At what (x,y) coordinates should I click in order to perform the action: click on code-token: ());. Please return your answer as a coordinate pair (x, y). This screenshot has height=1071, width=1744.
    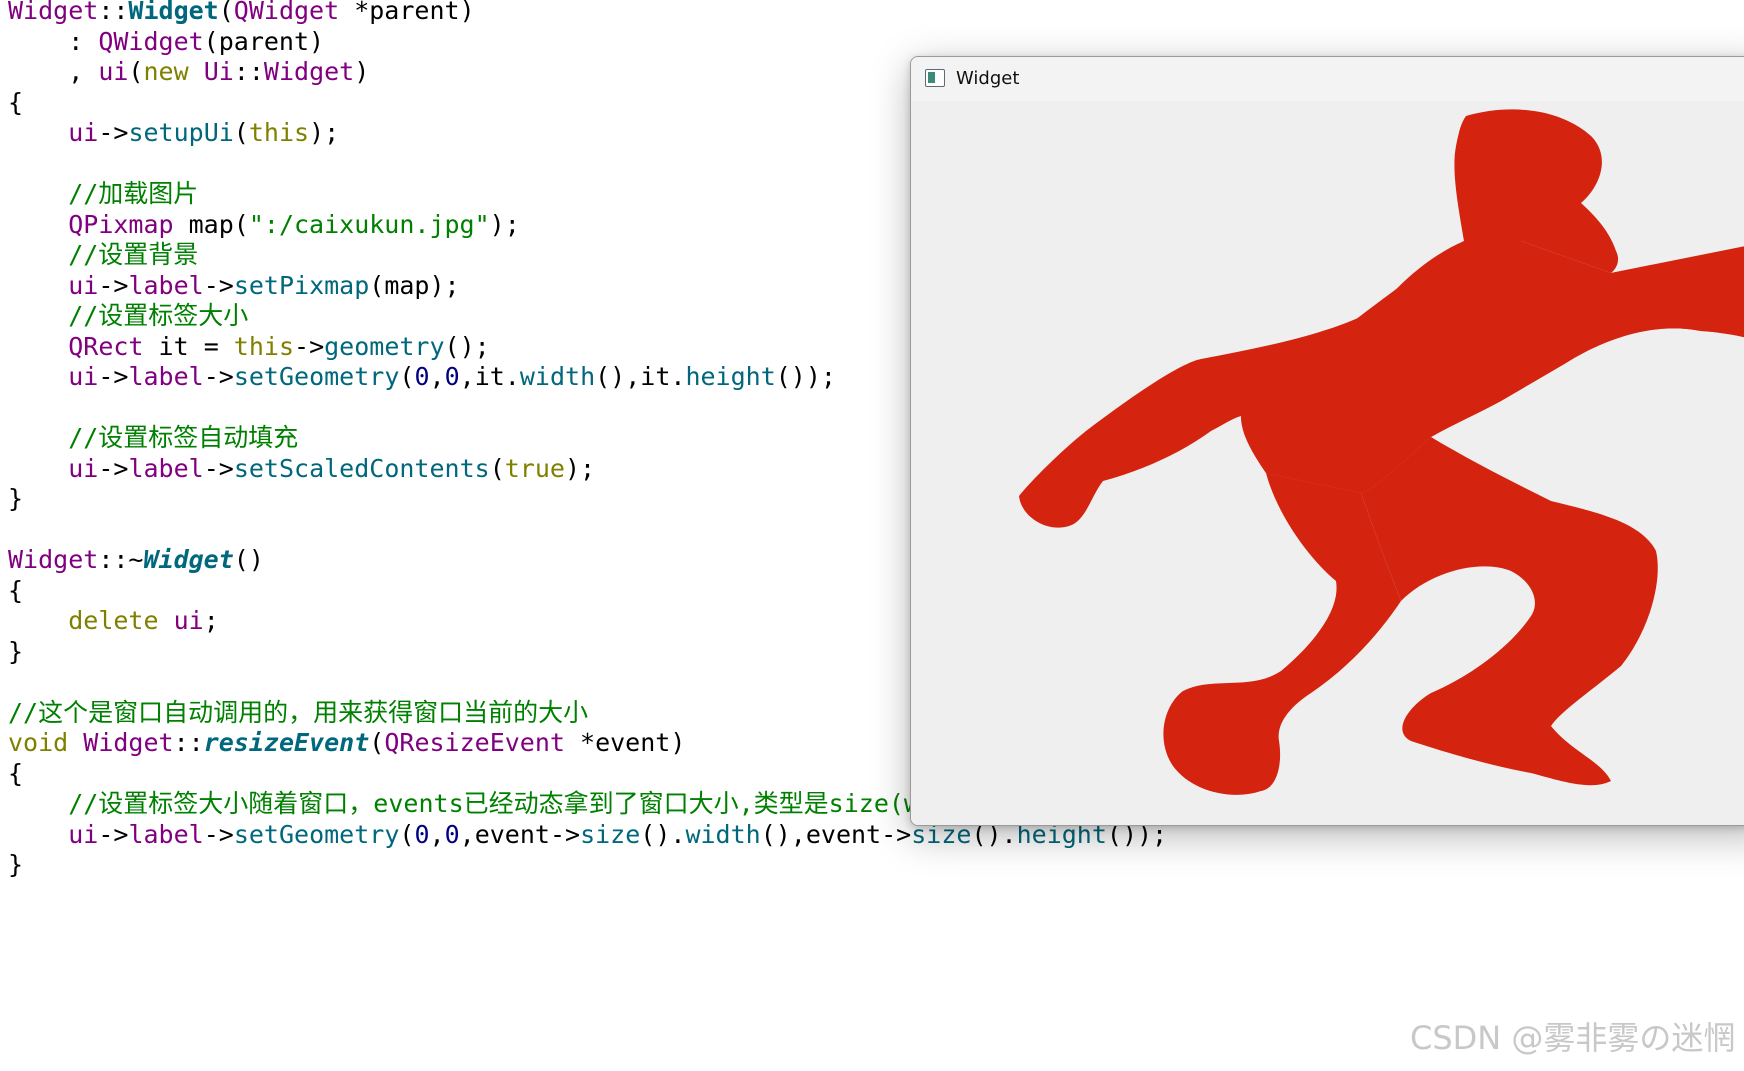
    Looking at the image, I should click on (805, 376).